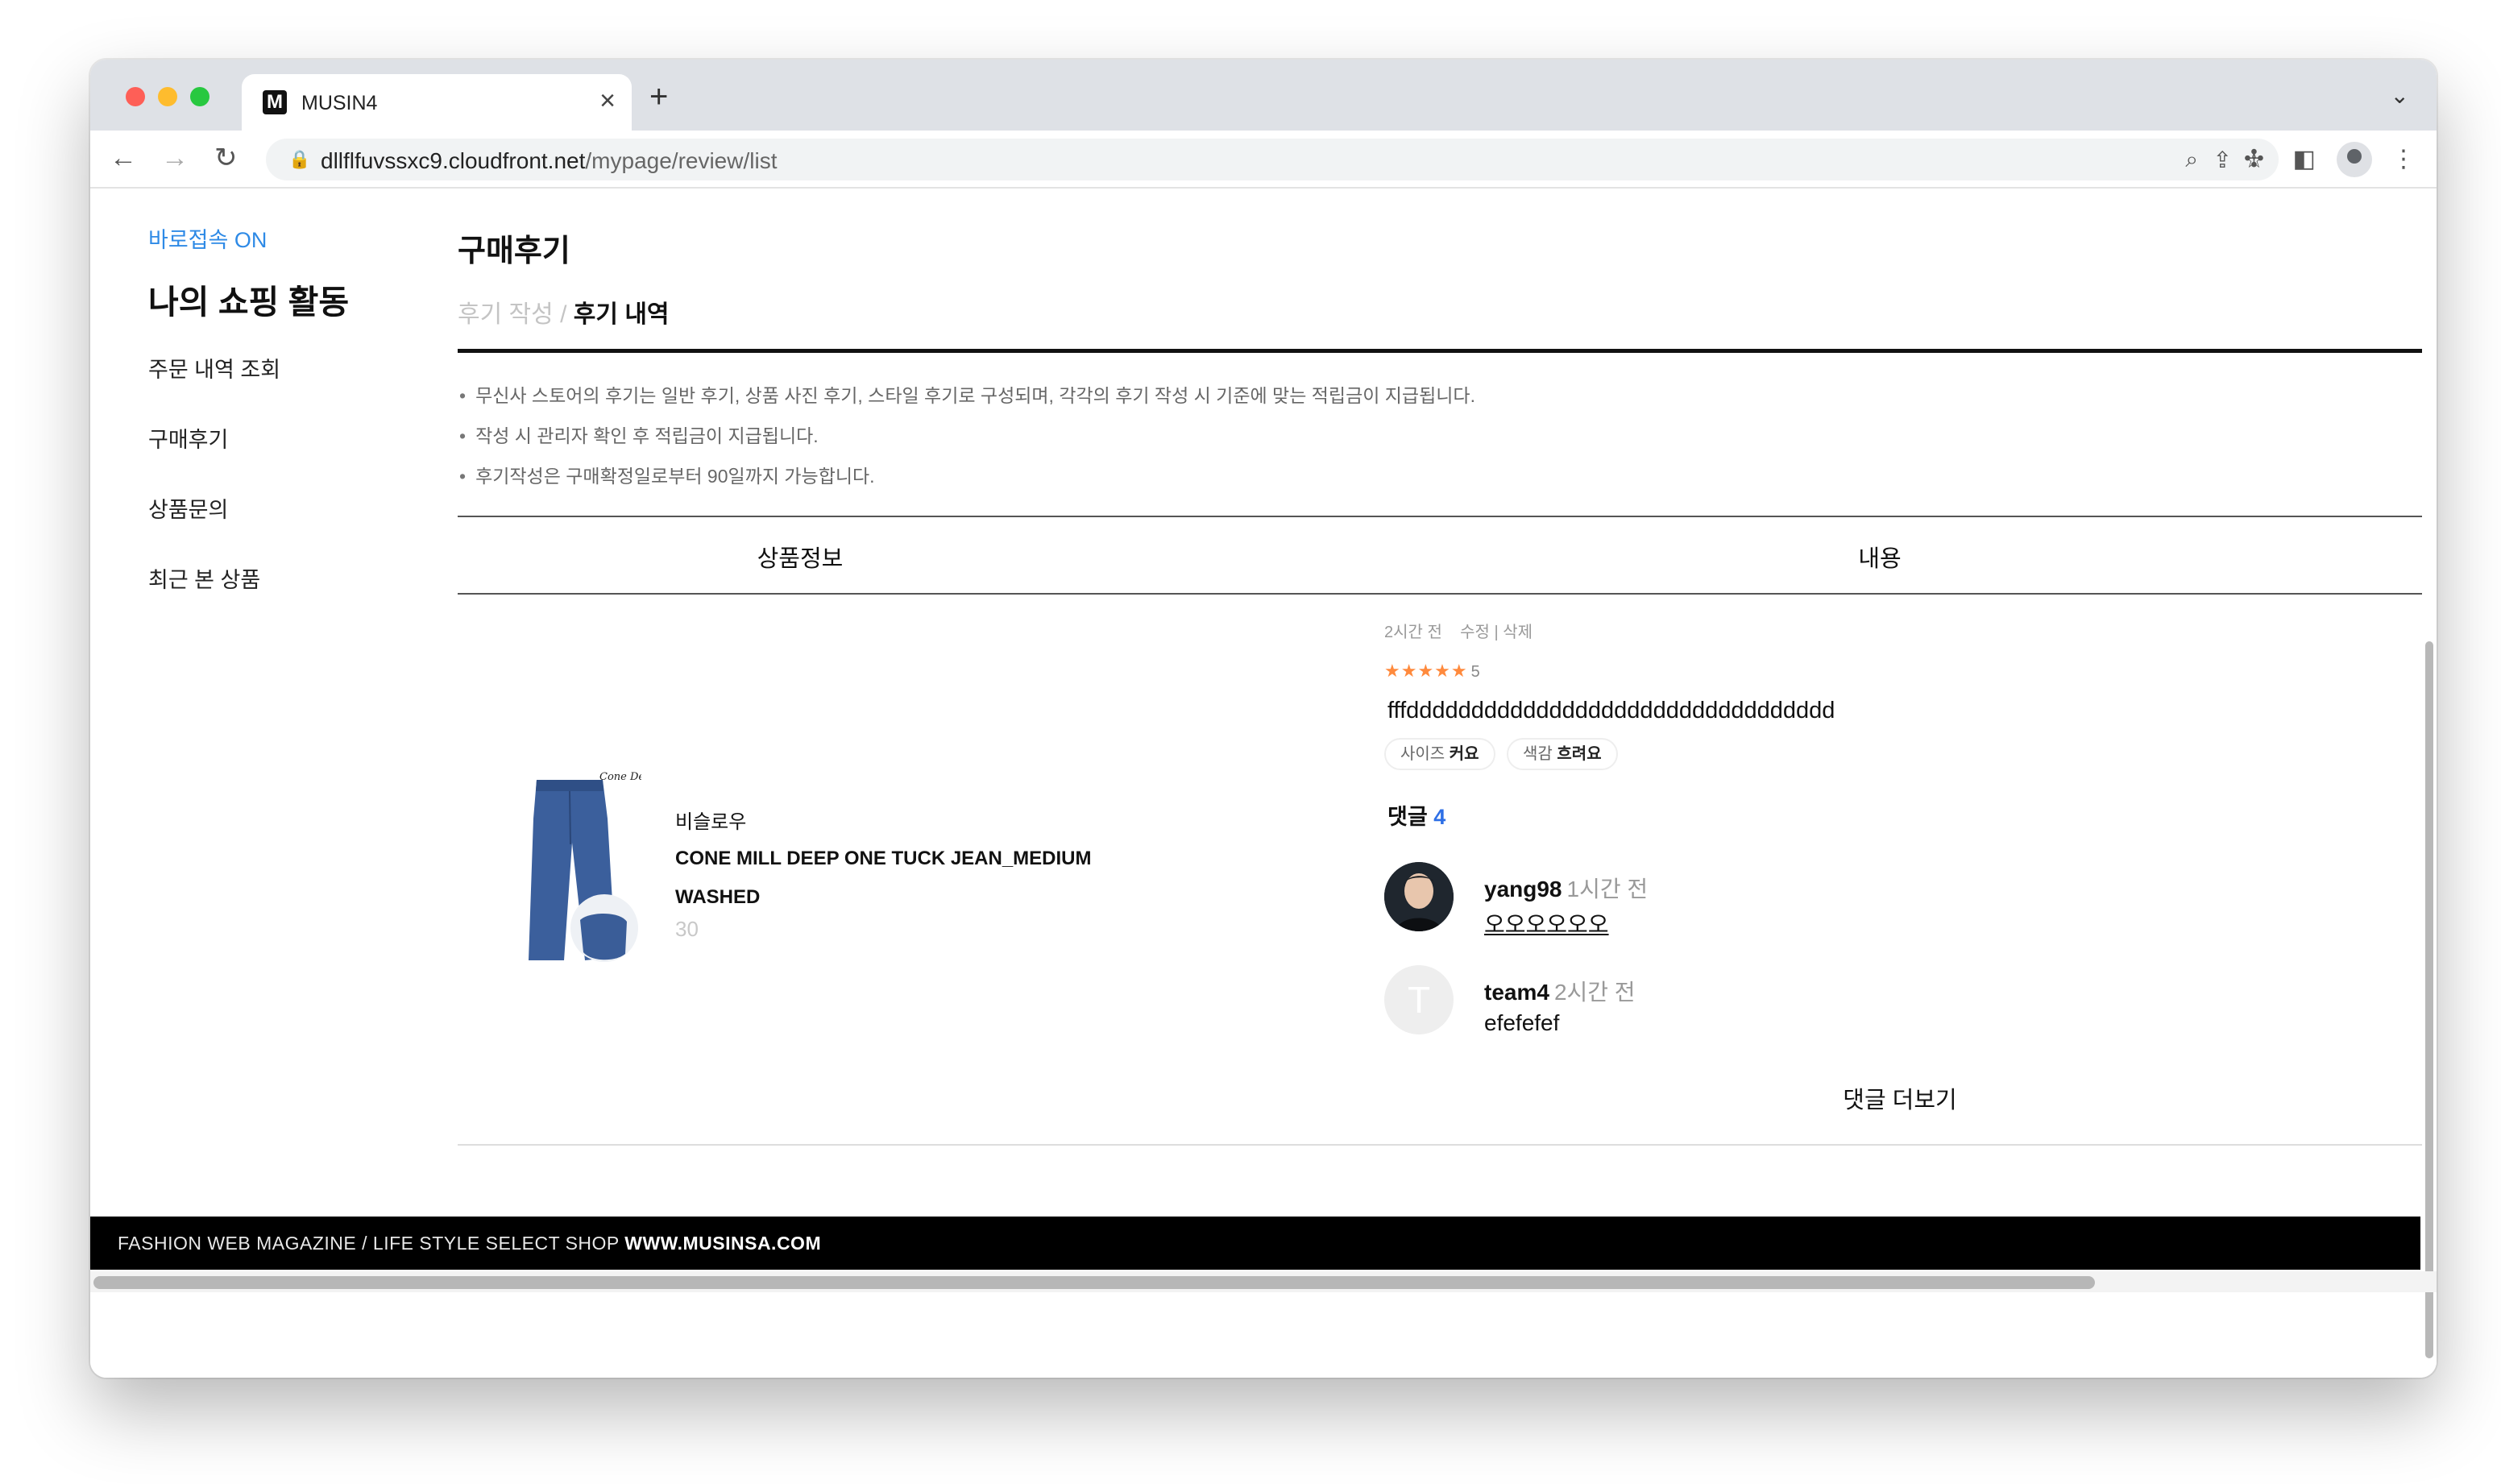  Describe the element at coordinates (1475, 672) in the screenshot. I see `rating-score: 5` at that location.